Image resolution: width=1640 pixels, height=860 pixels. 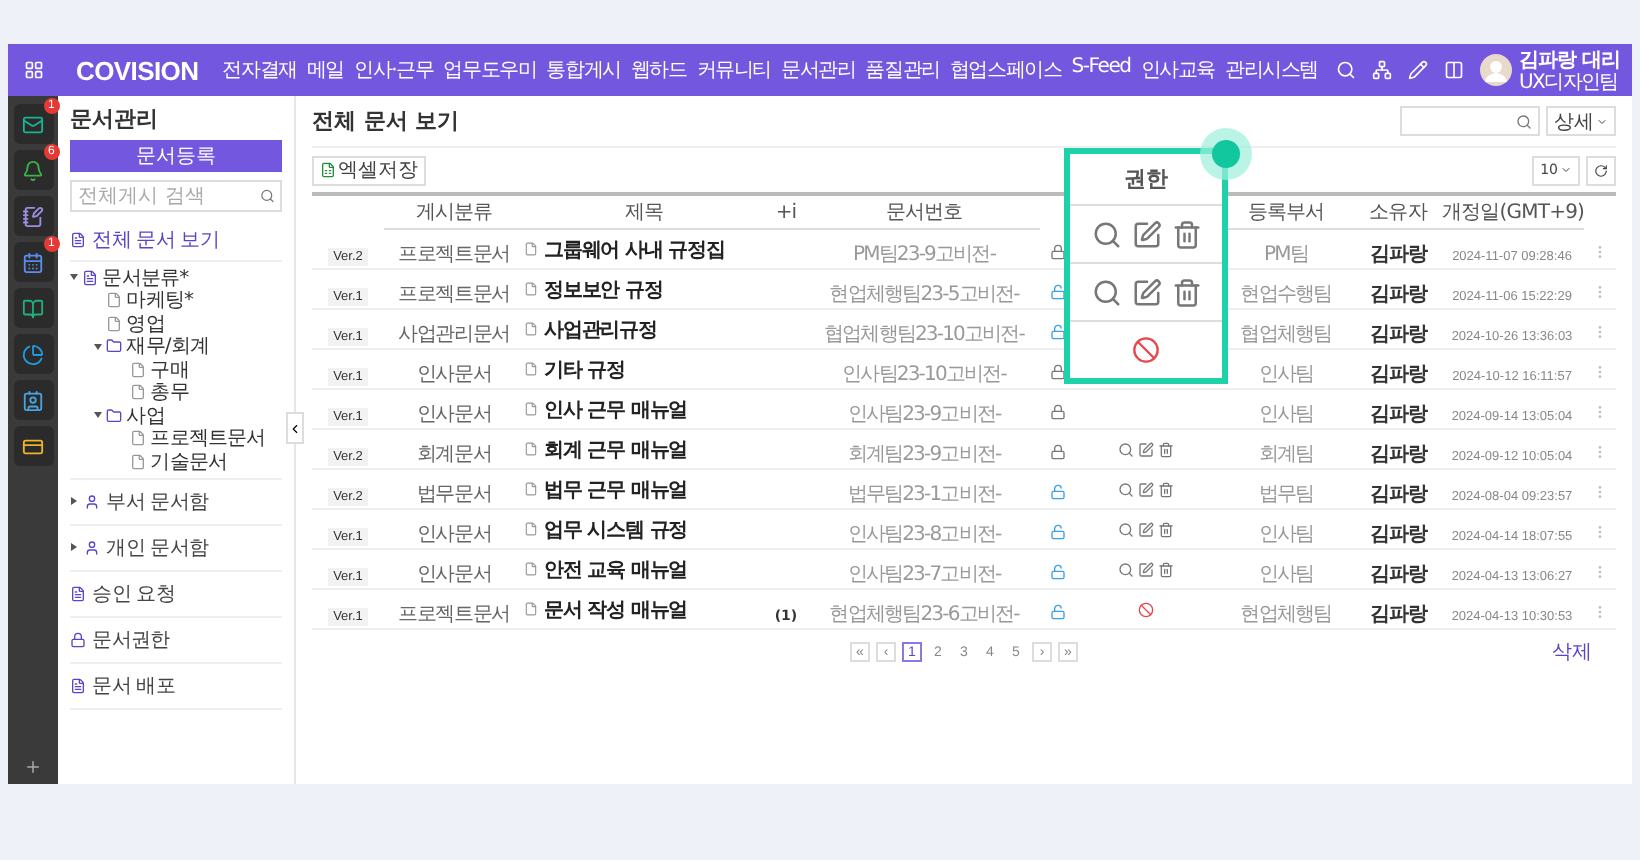 I want to click on sidebar-item: 개인 문서함, so click(x=157, y=547).